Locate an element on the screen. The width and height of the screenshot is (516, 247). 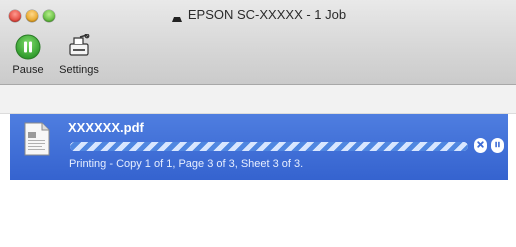
pause-label: Pause is located at coordinates (28, 70).